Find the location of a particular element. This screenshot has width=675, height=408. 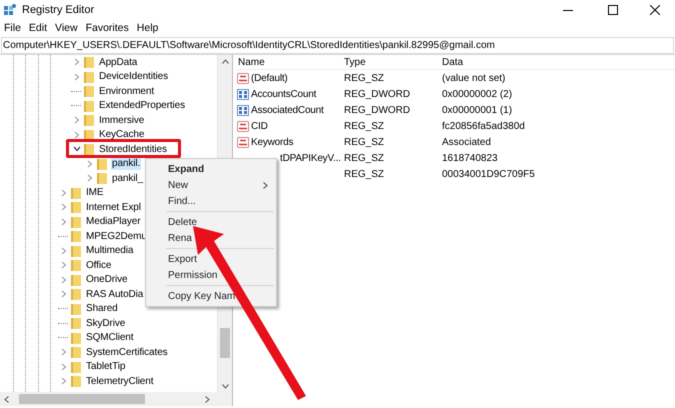

window-title: Registry Editor is located at coordinates (58, 10).